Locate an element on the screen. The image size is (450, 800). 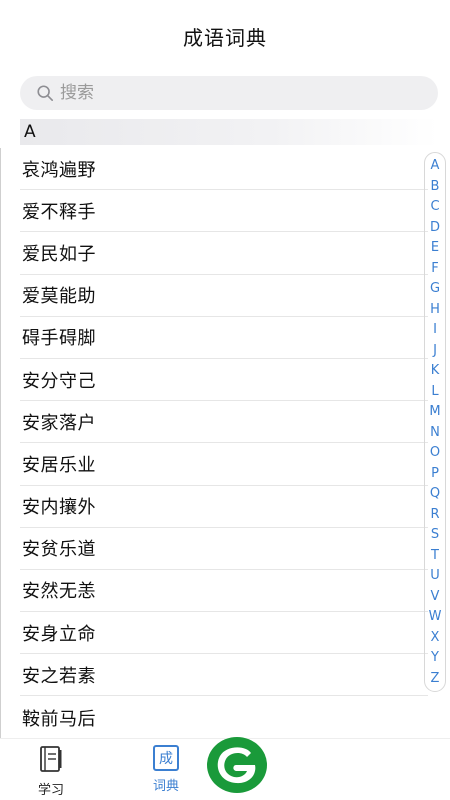
index-letter: A is located at coordinates (435, 165).